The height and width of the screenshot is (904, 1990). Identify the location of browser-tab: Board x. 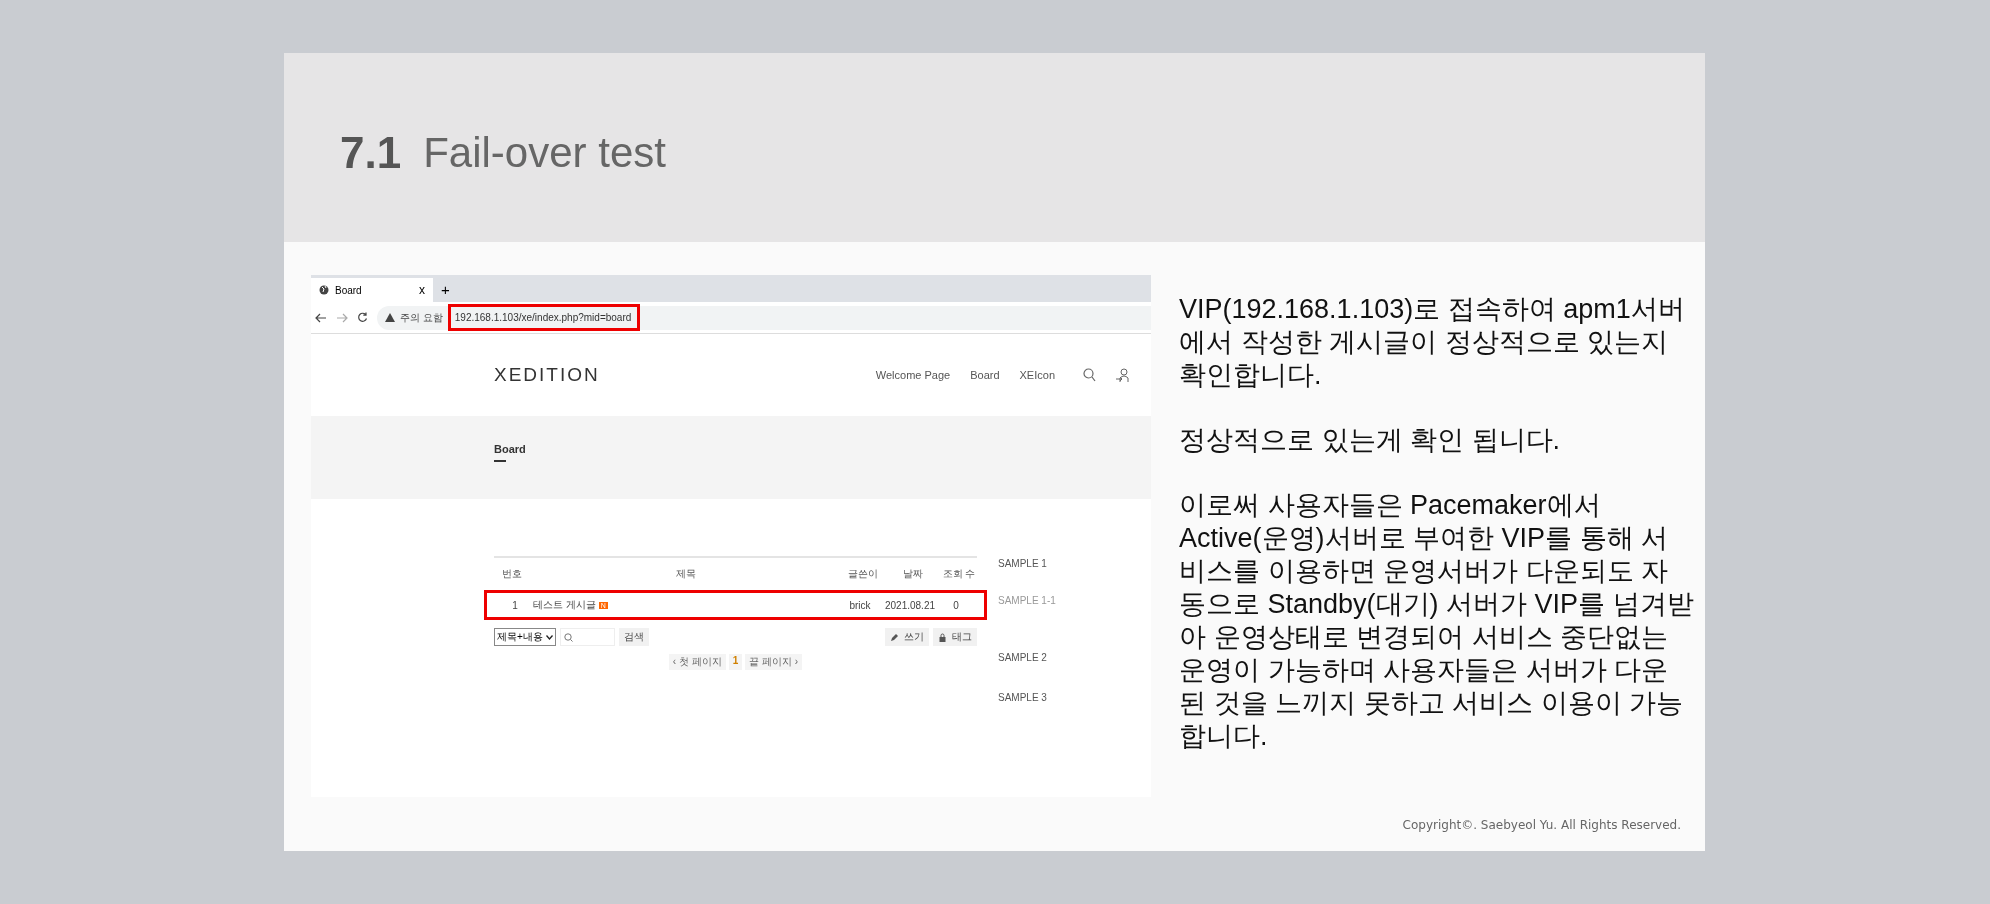
(372, 290).